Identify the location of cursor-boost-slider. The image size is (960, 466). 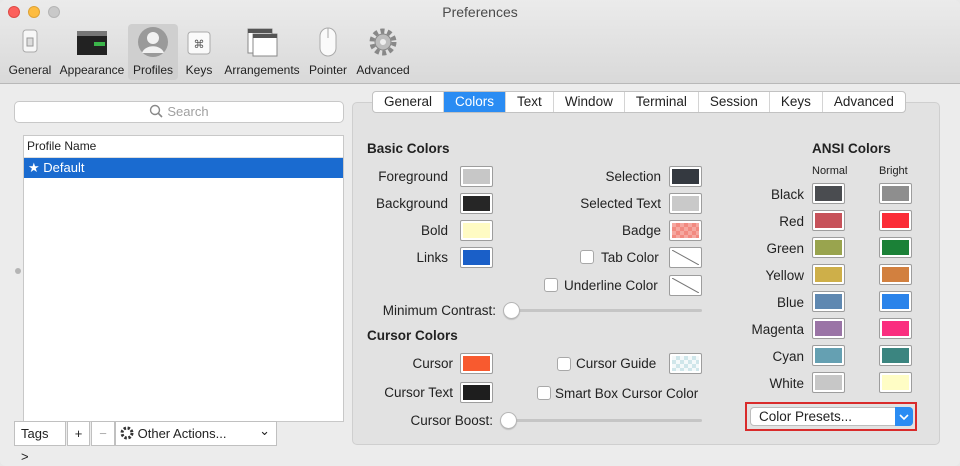
(508, 420).